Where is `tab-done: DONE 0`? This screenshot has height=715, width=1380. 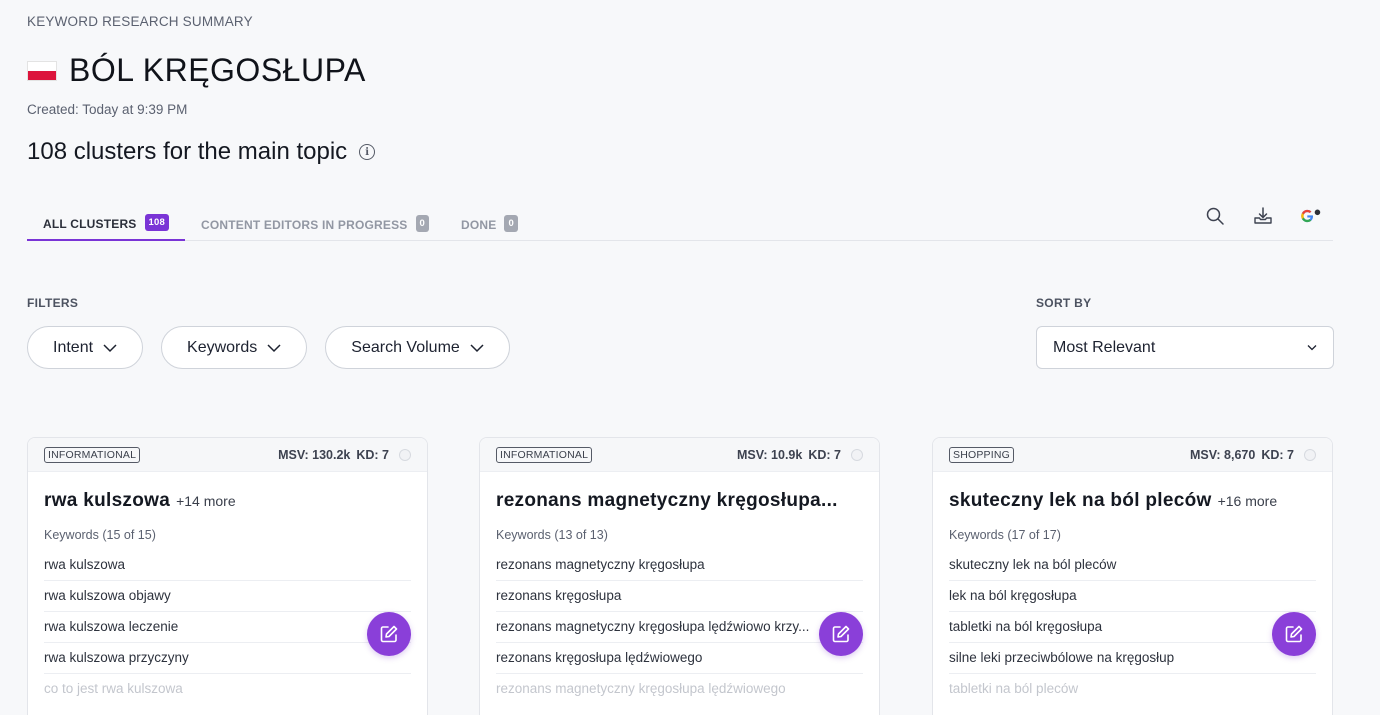
tab-done: DONE 0 is located at coordinates (489, 220).